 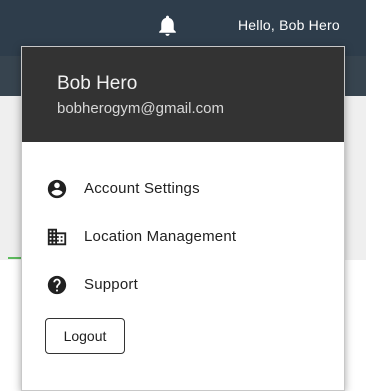 I want to click on bell-icon, so click(x=167, y=25).